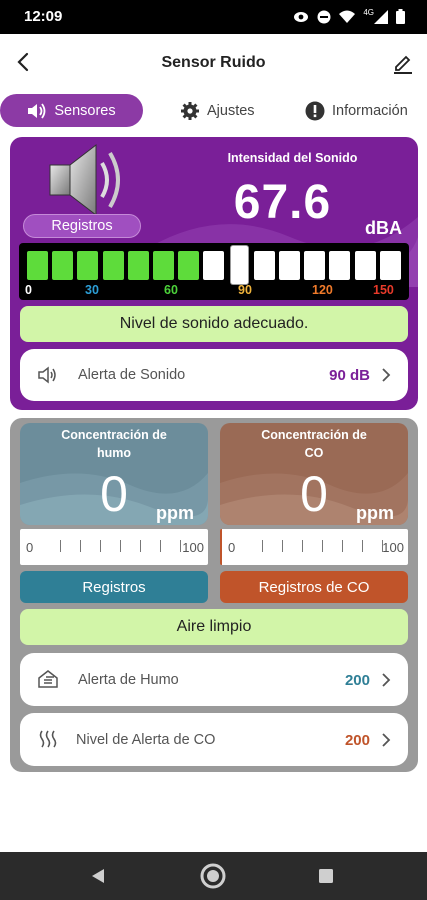  I want to click on smoke-alert-label: Alerta de Humo, so click(128, 680).